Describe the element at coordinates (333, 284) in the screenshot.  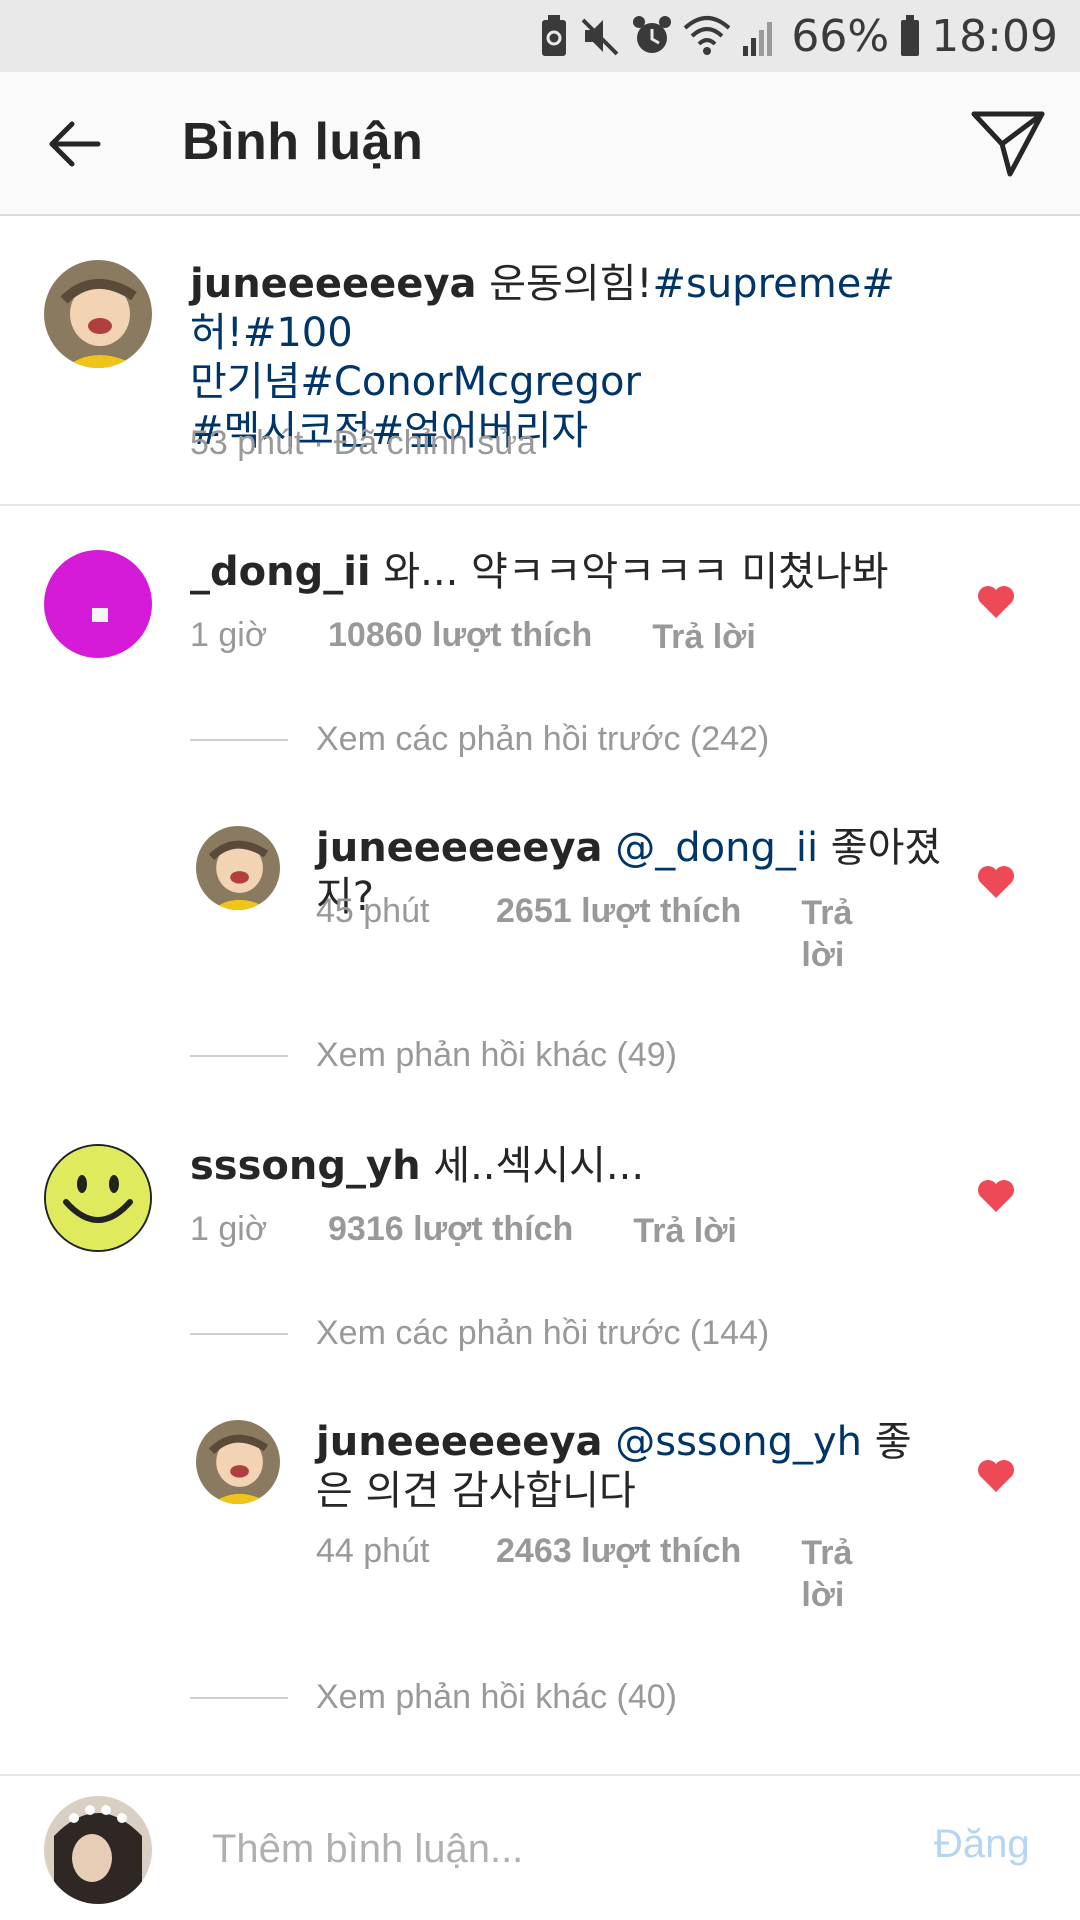
I see `caption-username: juneeeeeeya` at that location.